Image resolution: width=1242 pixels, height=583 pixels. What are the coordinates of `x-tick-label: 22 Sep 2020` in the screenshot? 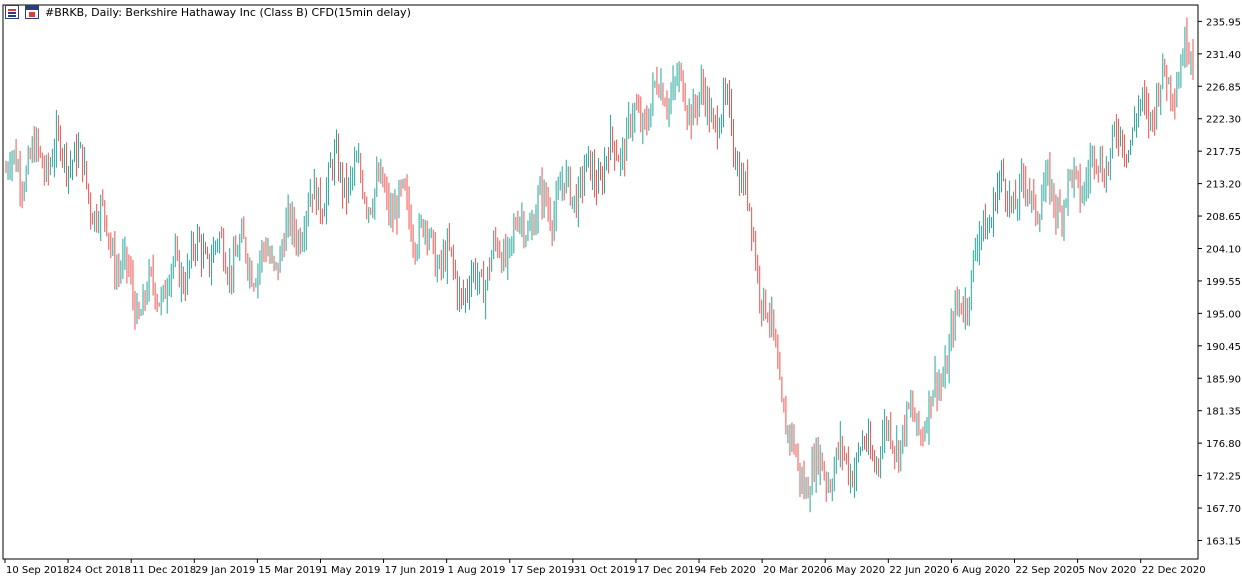 It's located at (1047, 570).